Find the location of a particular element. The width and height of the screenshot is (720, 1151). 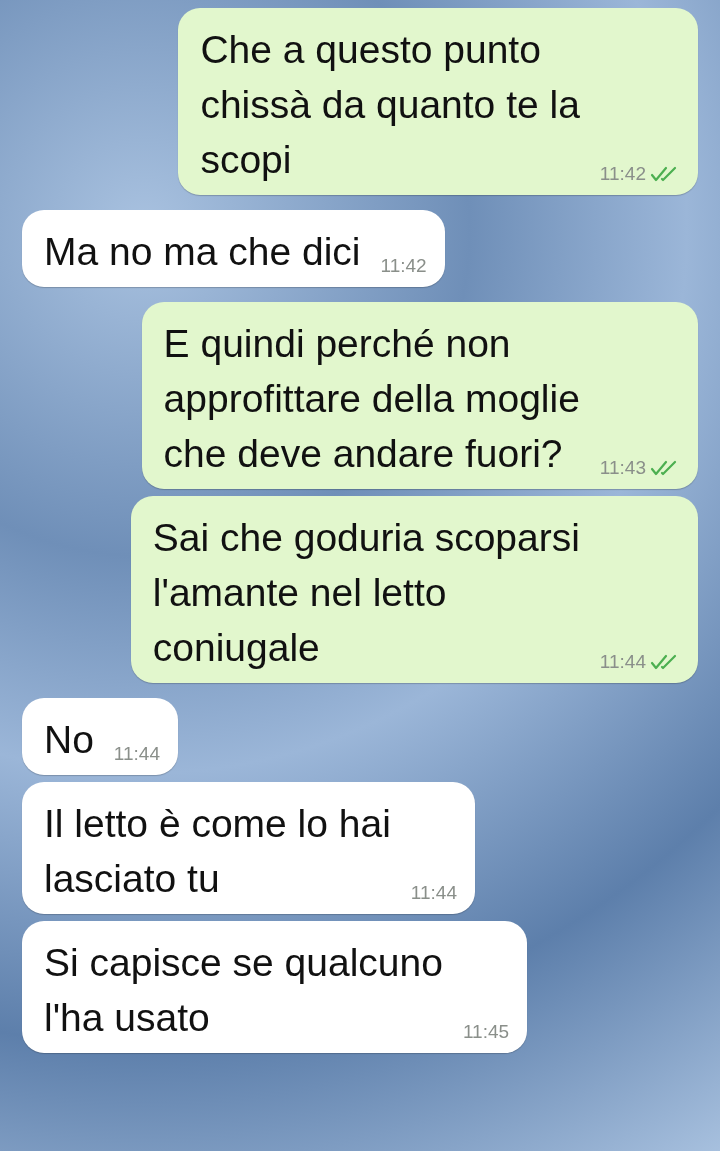

message-time: 11:43 is located at coordinates (622, 468).